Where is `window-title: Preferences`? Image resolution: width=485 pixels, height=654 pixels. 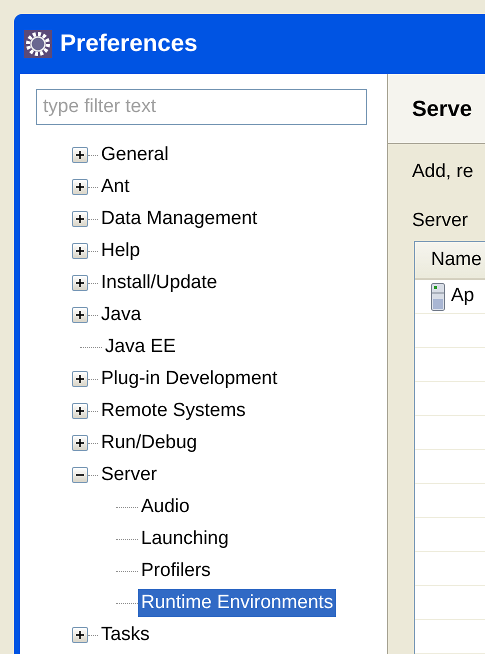 window-title: Preferences is located at coordinates (129, 44).